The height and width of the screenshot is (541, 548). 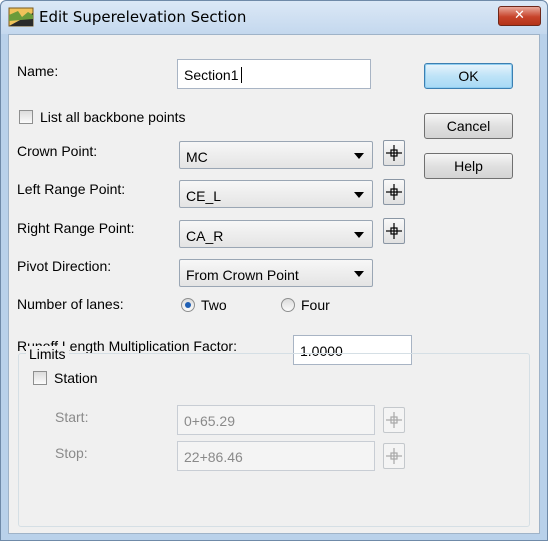 What do you see at coordinates (197, 157) in the screenshot?
I see `crown-point-value: MC` at bounding box center [197, 157].